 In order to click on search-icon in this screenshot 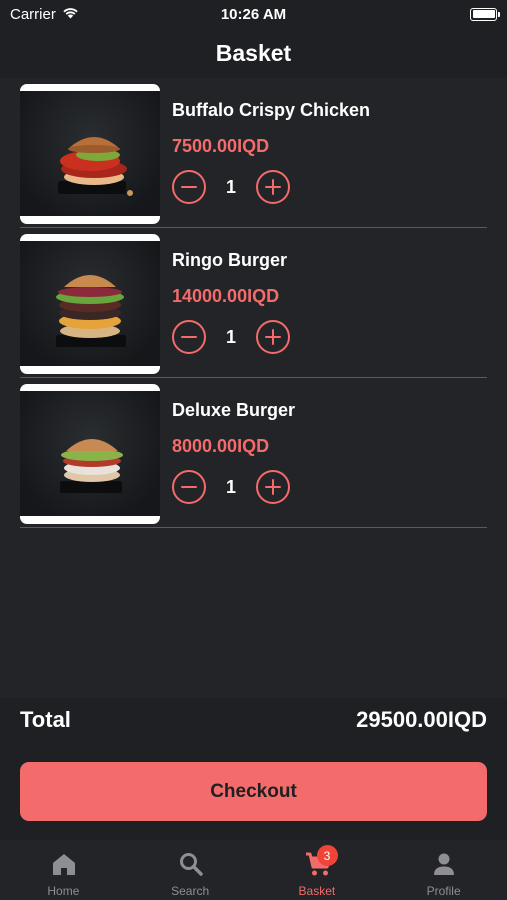, I will do `click(191, 864)`.